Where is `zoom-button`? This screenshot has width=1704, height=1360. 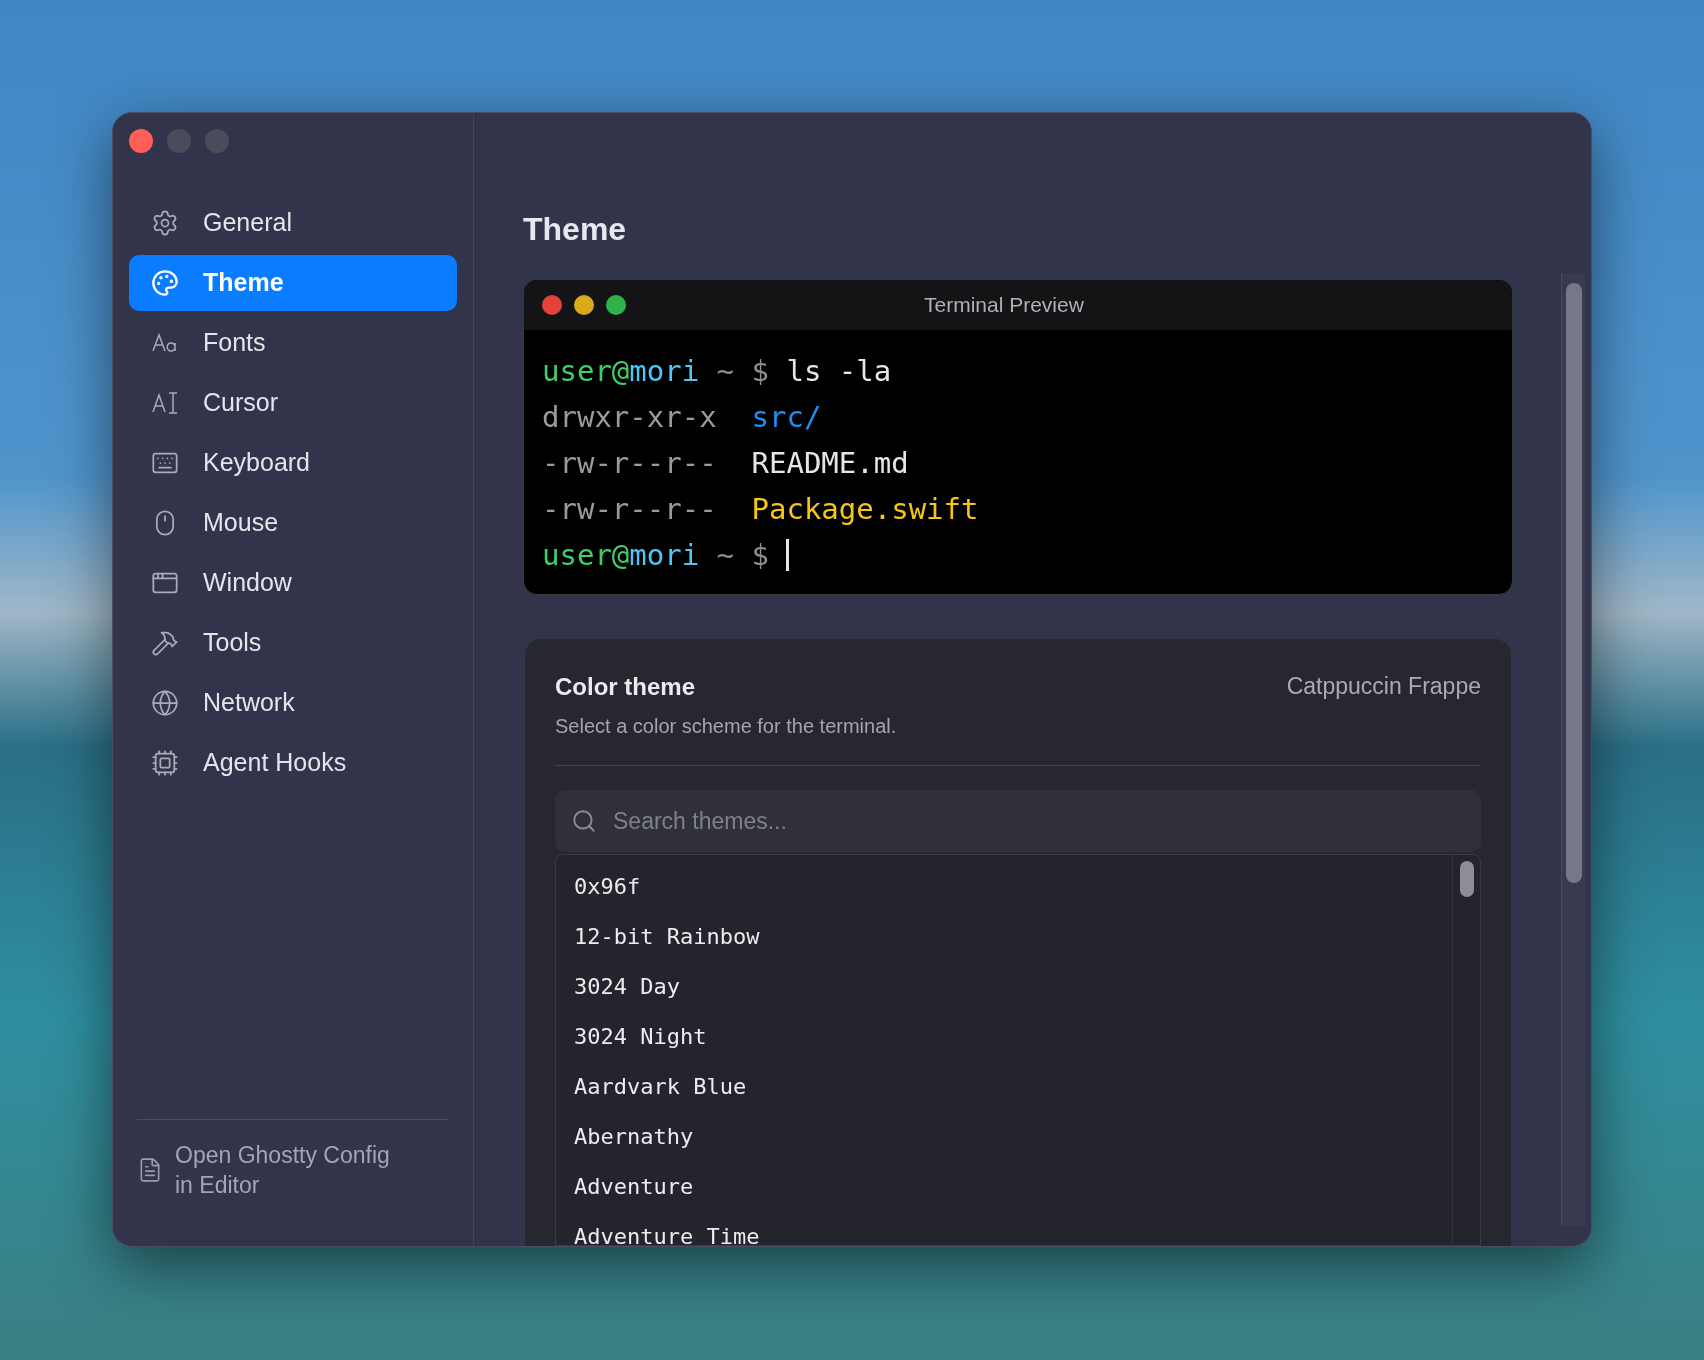 zoom-button is located at coordinates (217, 141).